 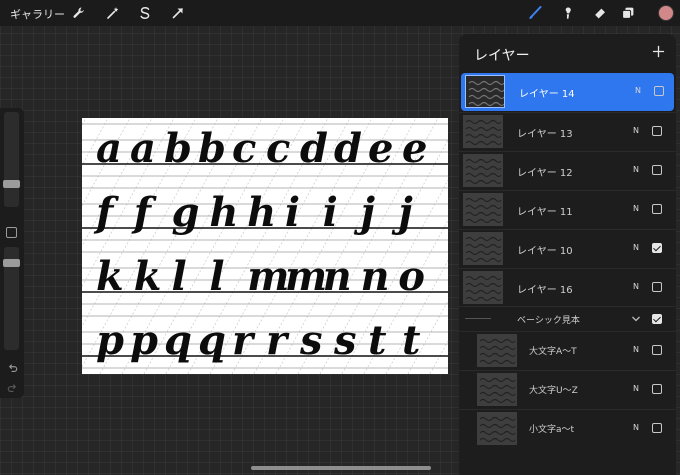 What do you see at coordinates (178, 13) in the screenshot?
I see `transform-arrow-icon` at bounding box center [178, 13].